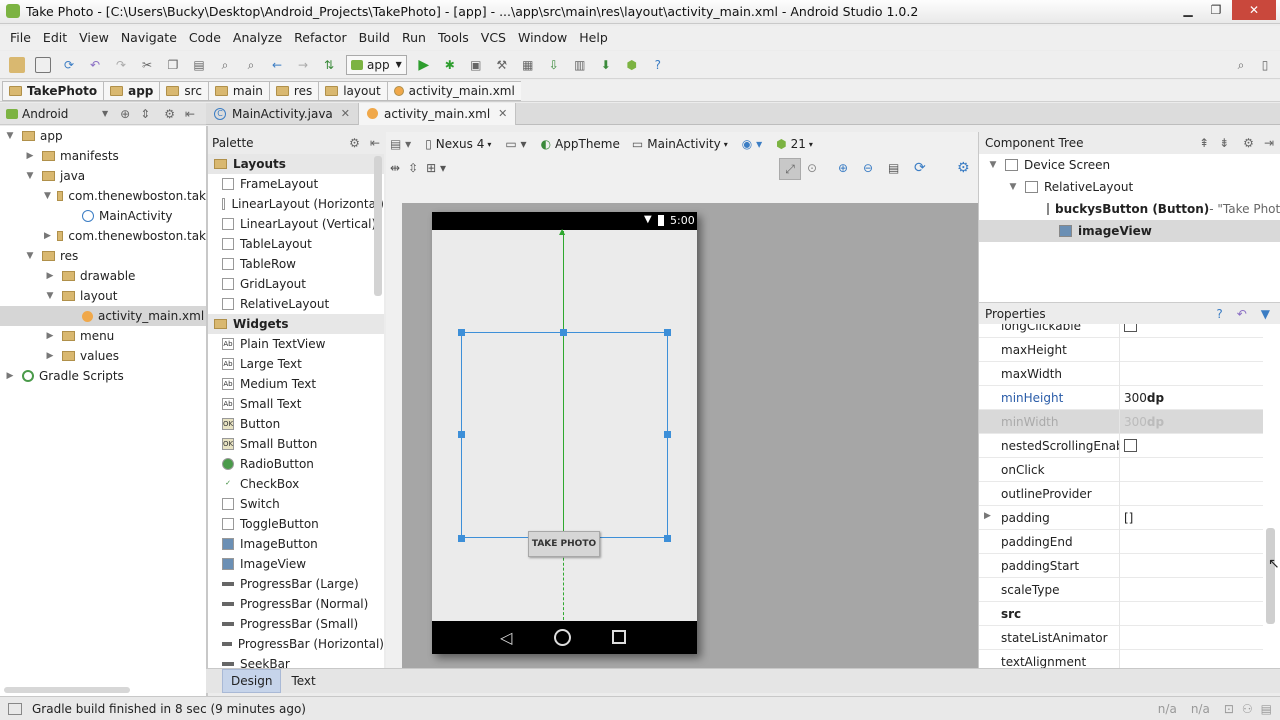 The height and width of the screenshot is (720, 1280). What do you see at coordinates (1121, 445) in the screenshot?
I see `property-row: nestedScrollingEnabled` at bounding box center [1121, 445].